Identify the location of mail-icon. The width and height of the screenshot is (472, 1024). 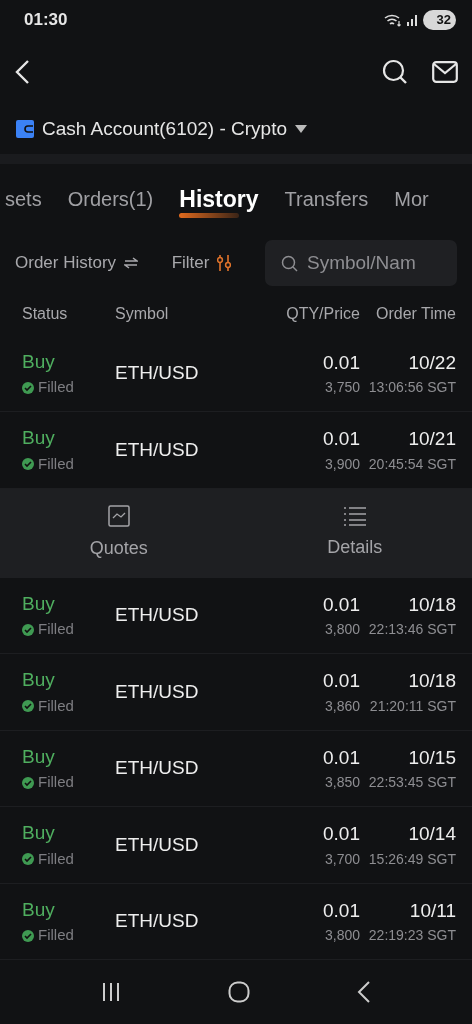
(445, 71).